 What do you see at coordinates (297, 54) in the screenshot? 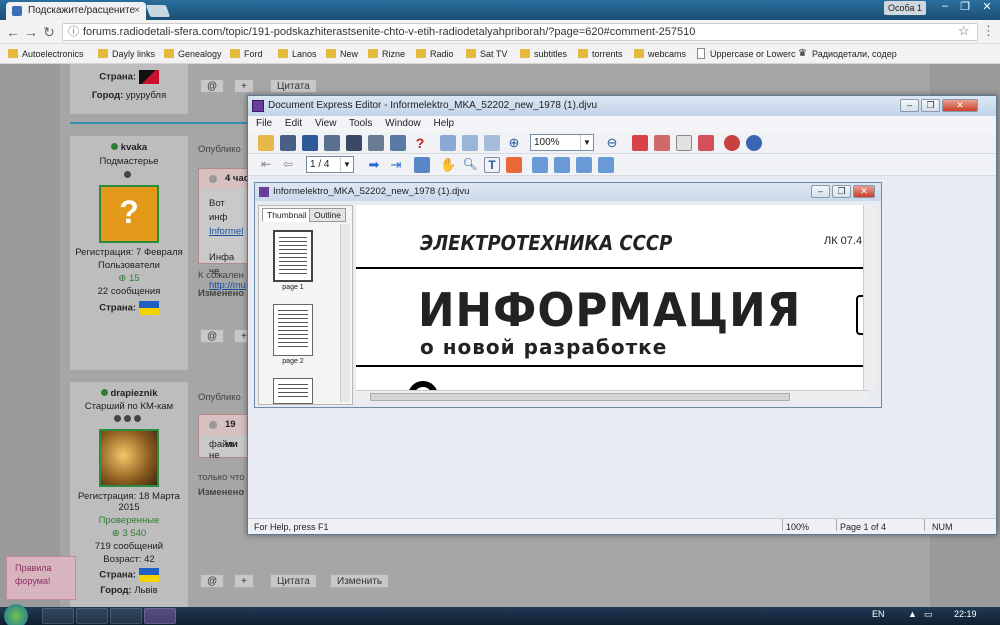
I see `bookmark-item: Lanos` at bounding box center [297, 54].